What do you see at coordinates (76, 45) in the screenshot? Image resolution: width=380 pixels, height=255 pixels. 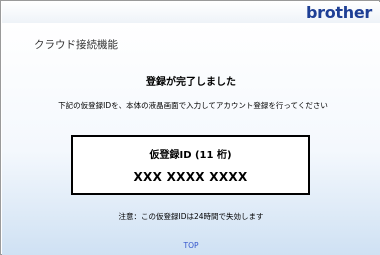 I see `page-title: クラウド接続機能` at bounding box center [76, 45].